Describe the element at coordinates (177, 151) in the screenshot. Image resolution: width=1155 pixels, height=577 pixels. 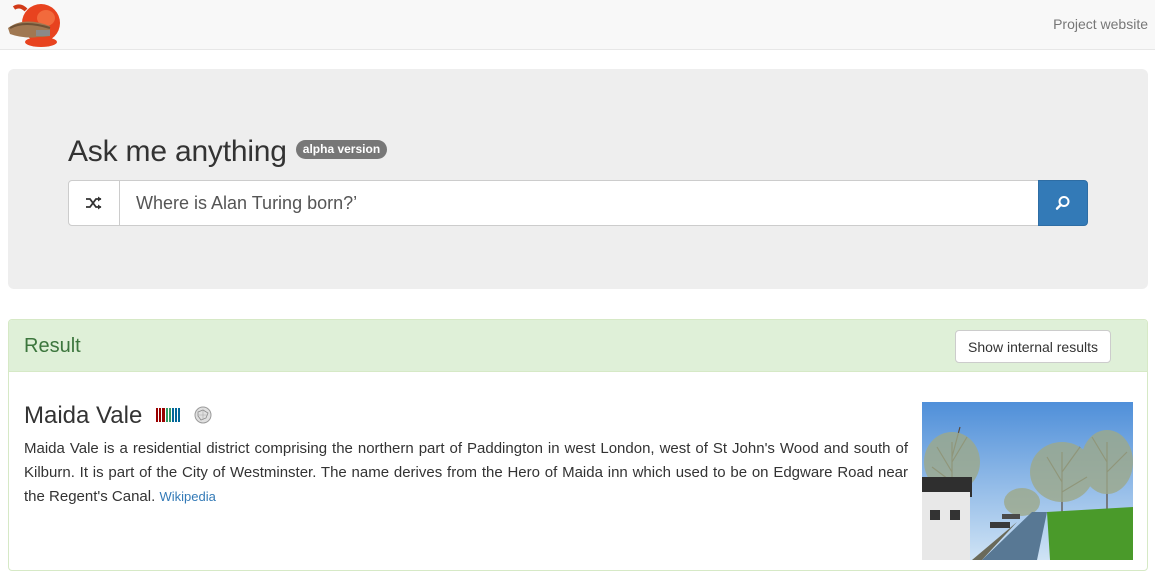
I see `page-title: Ask me anything` at that location.